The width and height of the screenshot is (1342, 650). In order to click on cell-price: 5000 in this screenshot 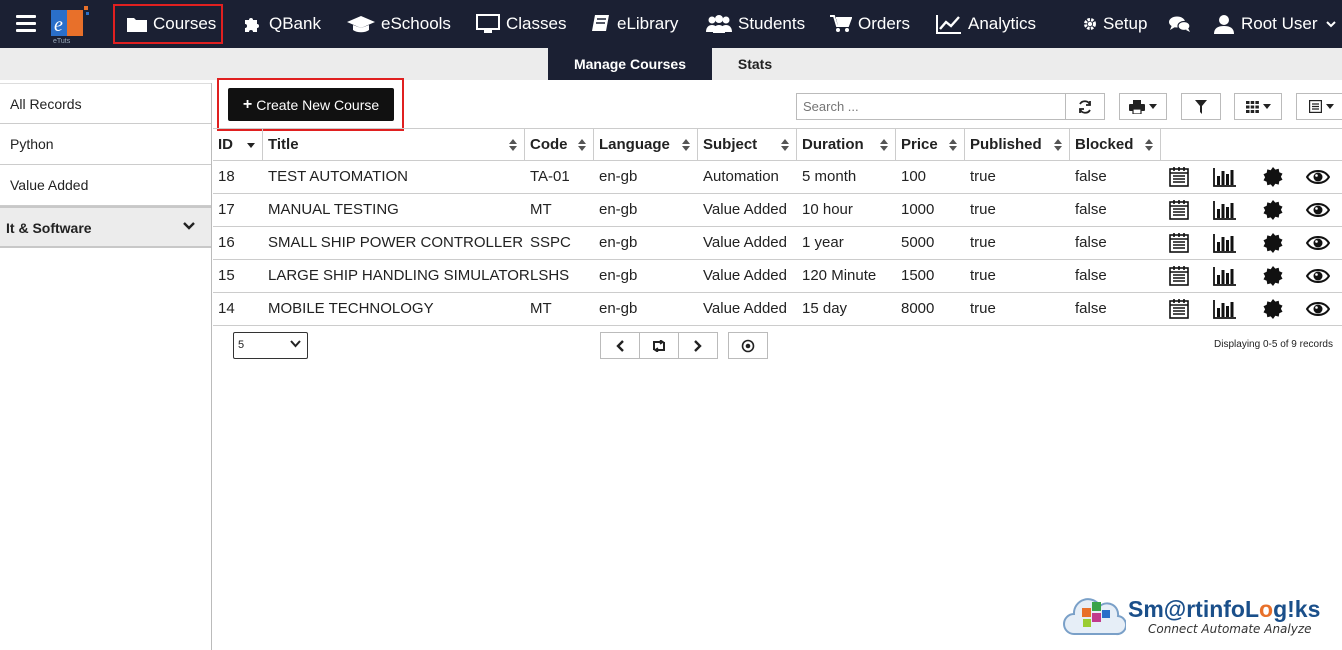, I will do `click(918, 242)`.